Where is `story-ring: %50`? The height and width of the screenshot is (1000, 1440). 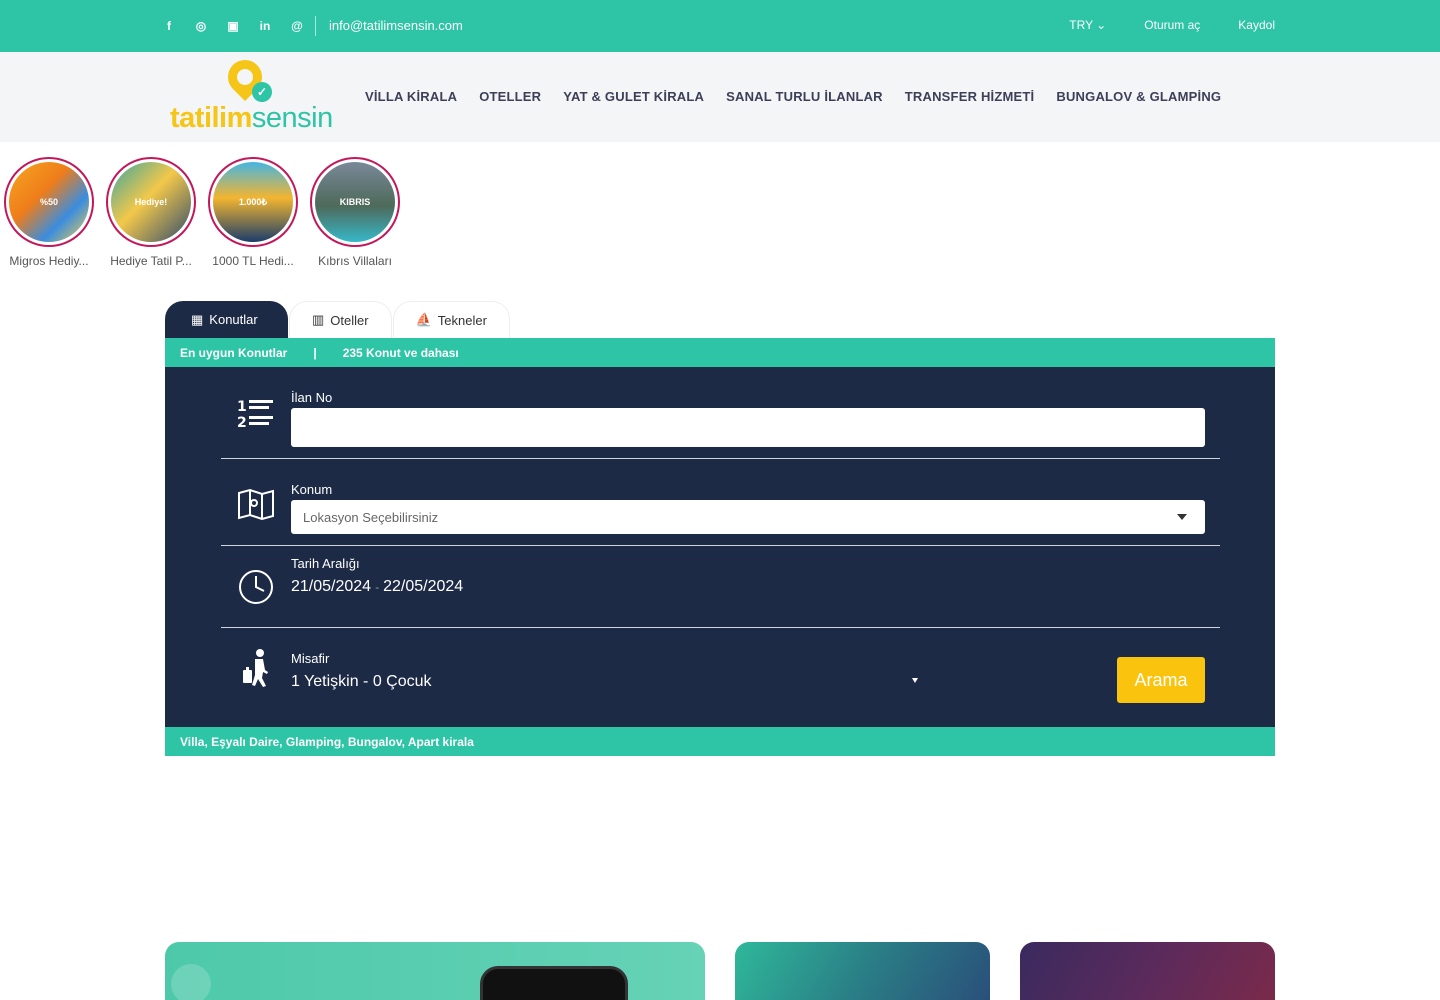
story-ring: %50 is located at coordinates (49, 202).